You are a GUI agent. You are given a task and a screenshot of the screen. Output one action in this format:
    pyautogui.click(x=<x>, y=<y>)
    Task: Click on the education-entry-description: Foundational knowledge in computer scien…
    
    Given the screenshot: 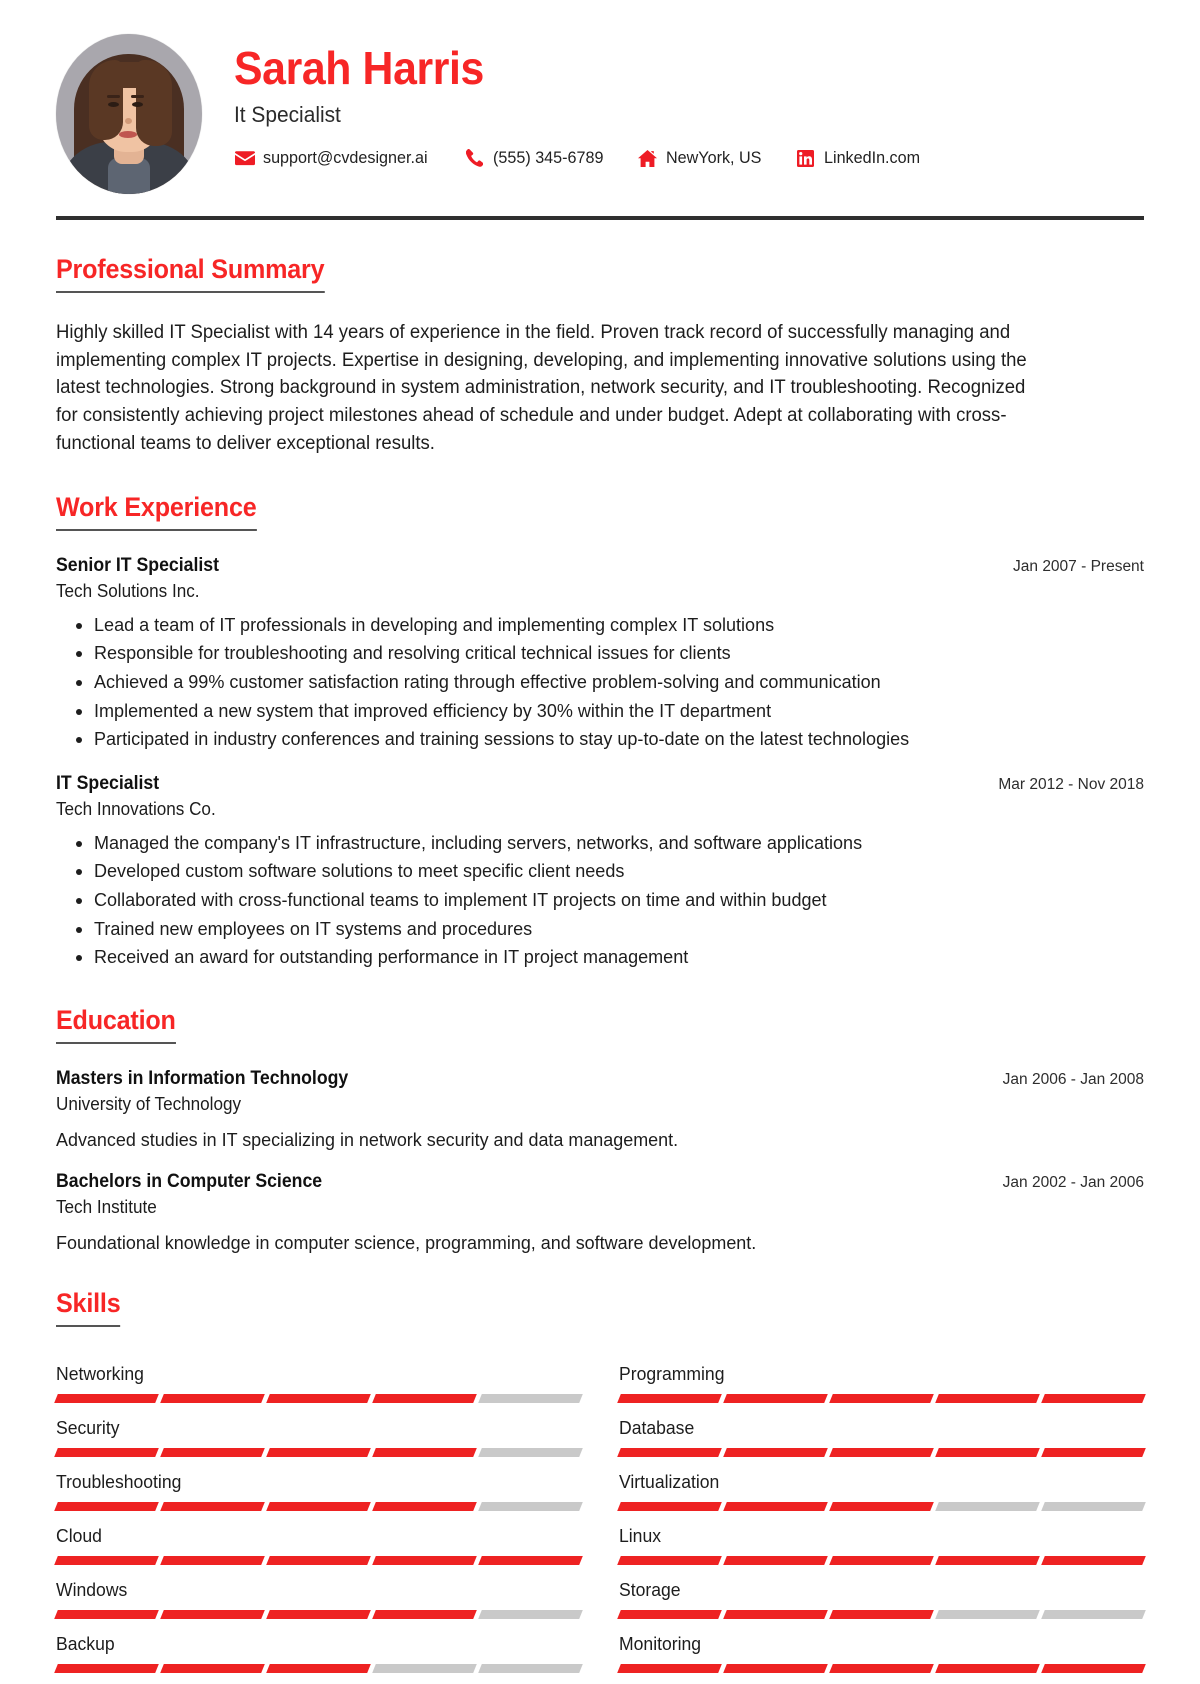 What is the action you would take?
    pyautogui.click(x=406, y=1242)
    